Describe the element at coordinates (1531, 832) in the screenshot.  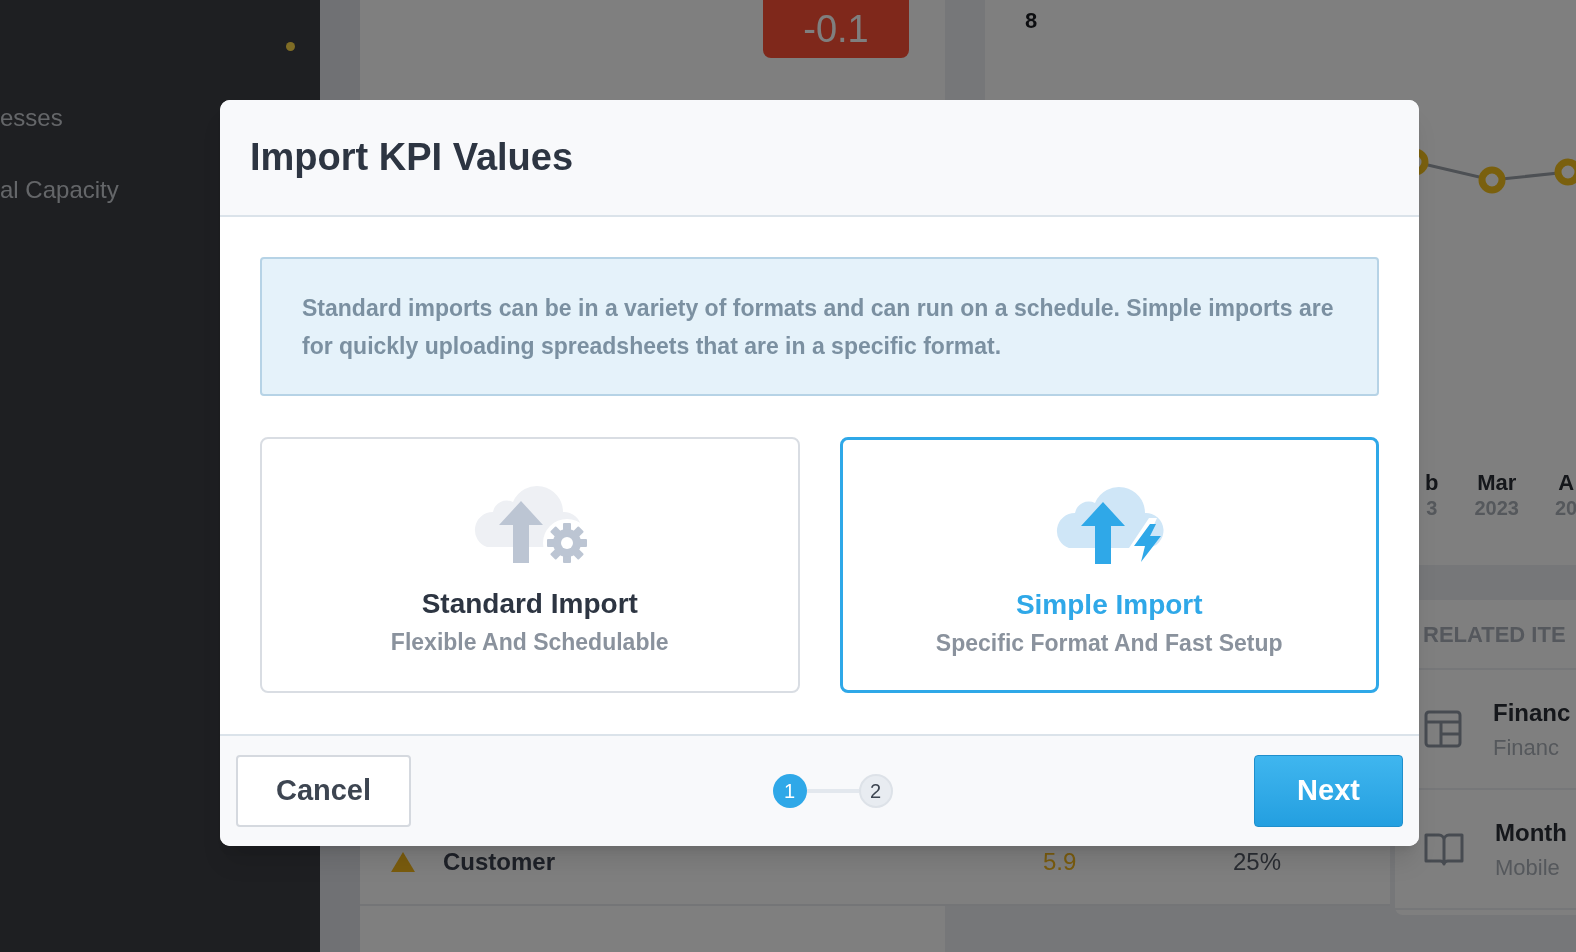
I see `related-item-title: Month` at that location.